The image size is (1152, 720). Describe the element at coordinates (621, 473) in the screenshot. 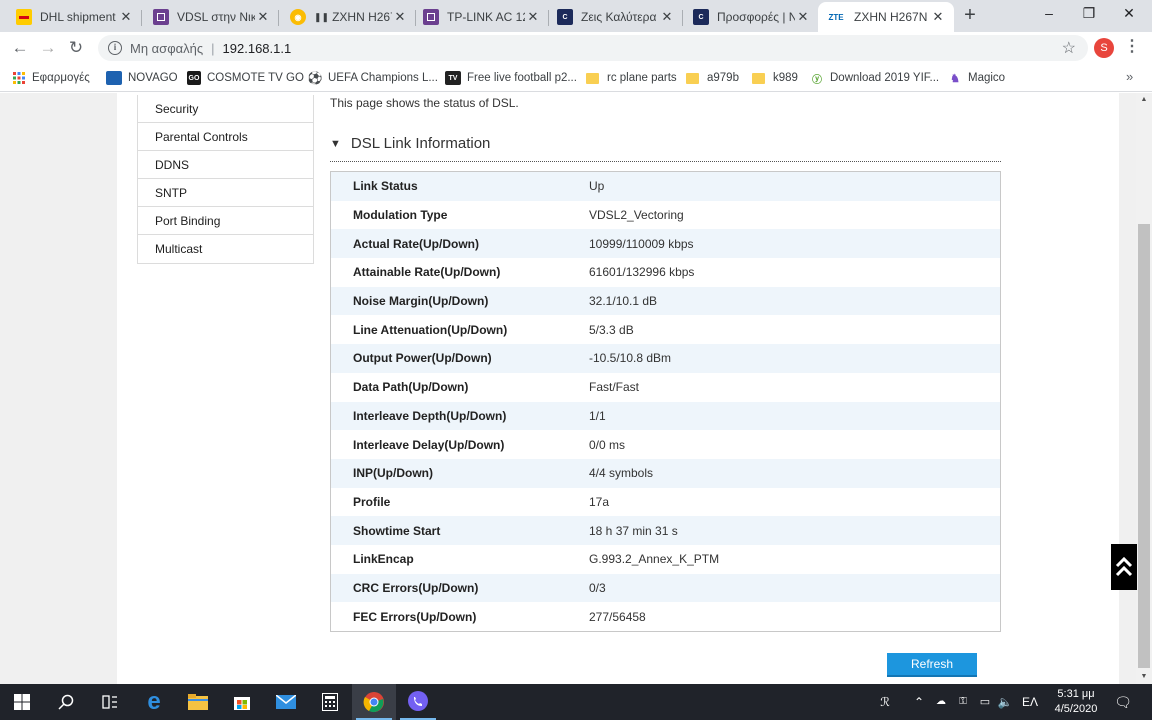

I see `row-value: 4/4 symbols` at that location.